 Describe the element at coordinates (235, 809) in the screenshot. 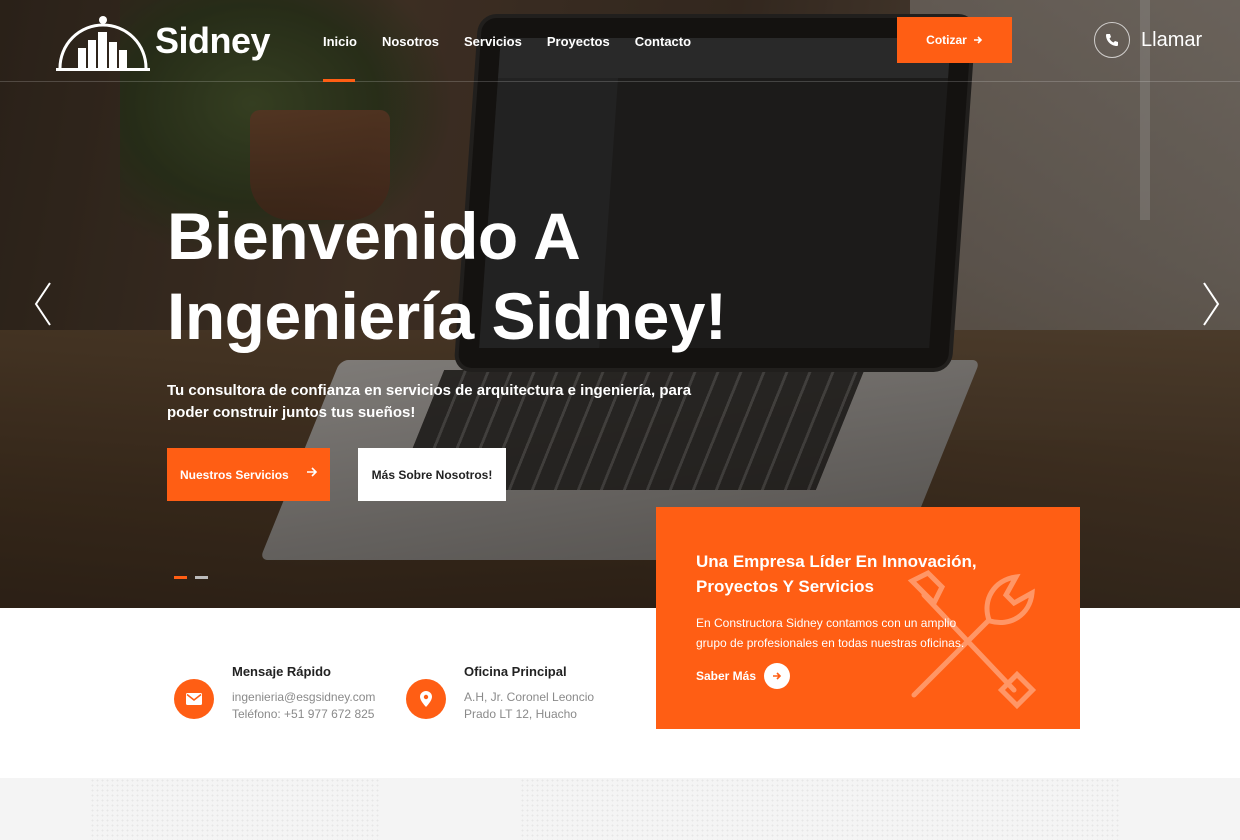

I see `dot-pattern-left` at that location.